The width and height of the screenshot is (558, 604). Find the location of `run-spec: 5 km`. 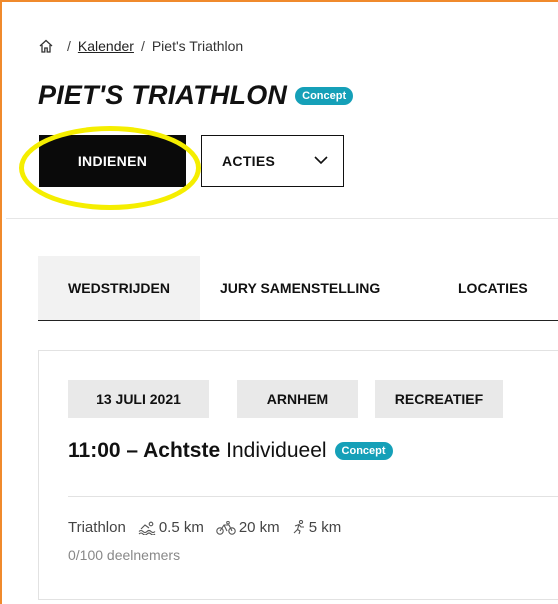

run-spec: 5 km is located at coordinates (317, 527).